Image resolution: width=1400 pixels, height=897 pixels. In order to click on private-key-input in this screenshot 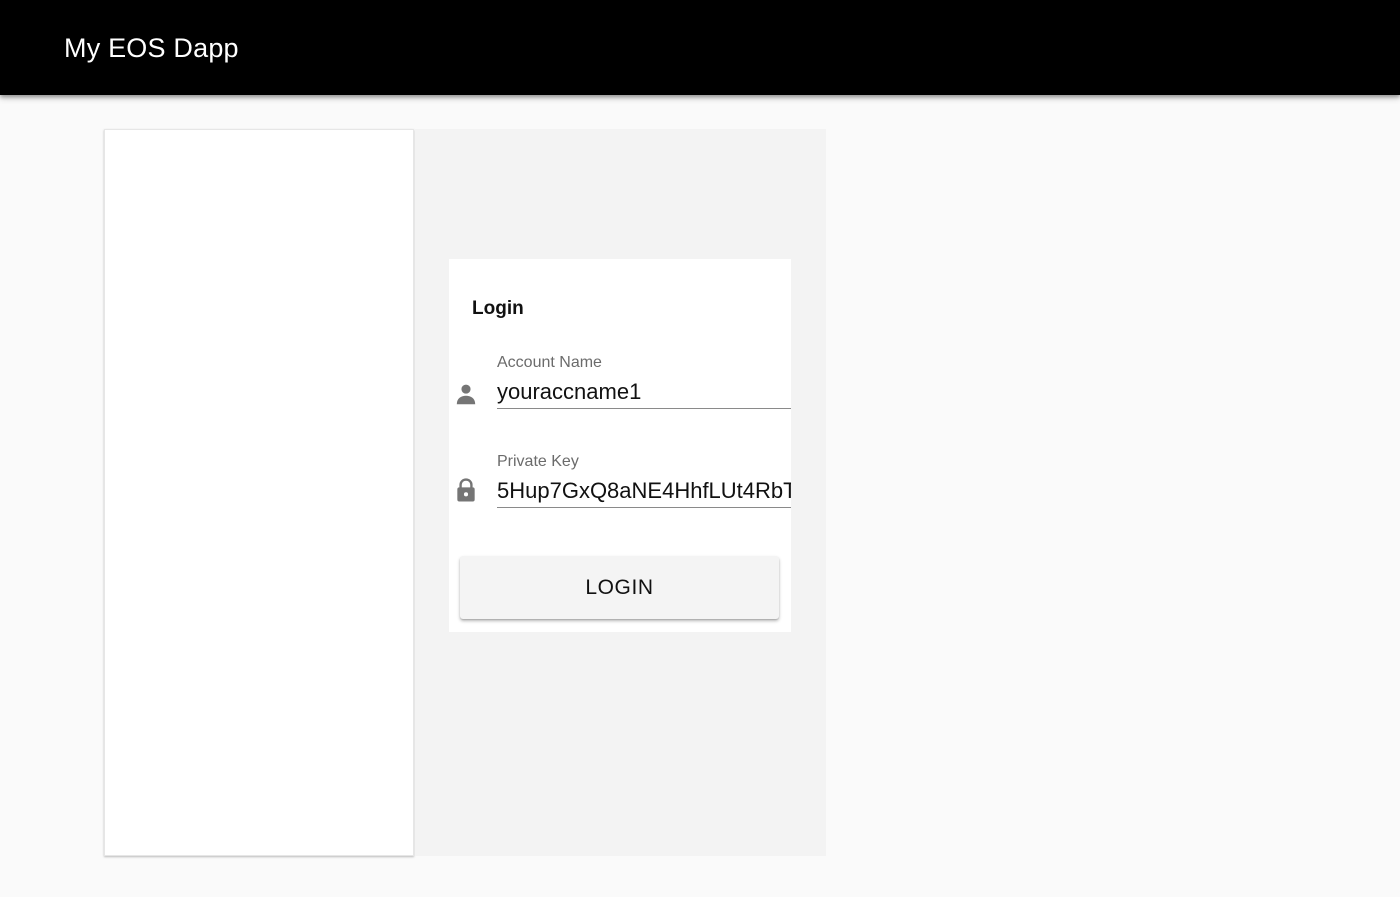, I will do `click(644, 491)`.